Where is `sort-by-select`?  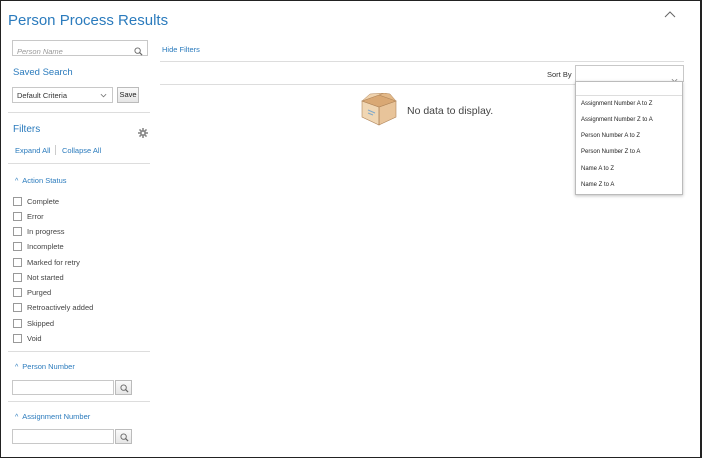
sort-by-select is located at coordinates (629, 74).